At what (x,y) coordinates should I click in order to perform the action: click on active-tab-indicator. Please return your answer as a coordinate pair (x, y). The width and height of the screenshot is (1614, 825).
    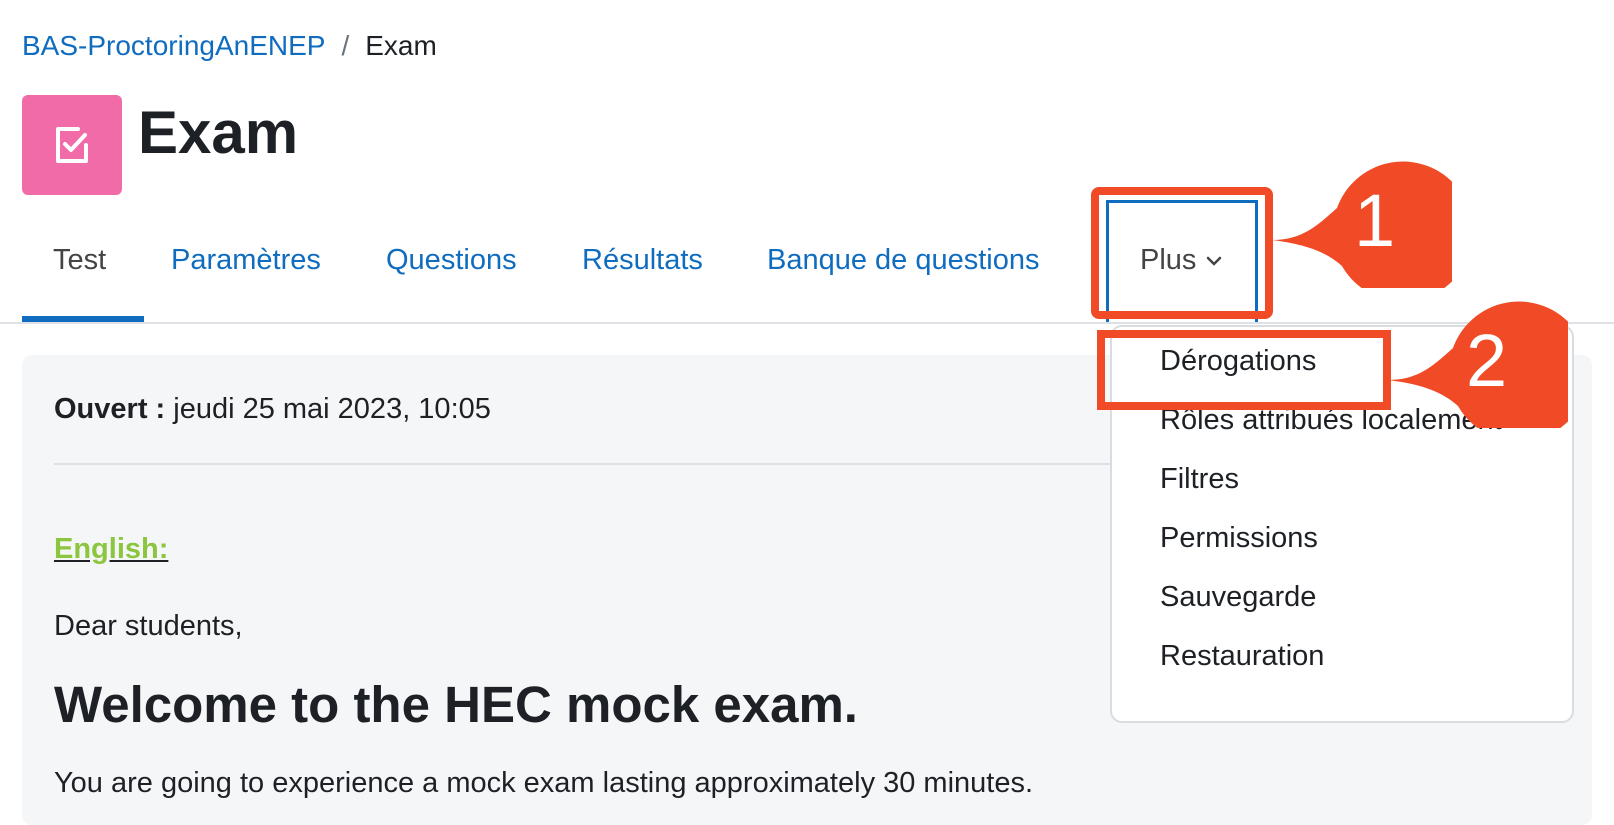
    Looking at the image, I should click on (83, 319).